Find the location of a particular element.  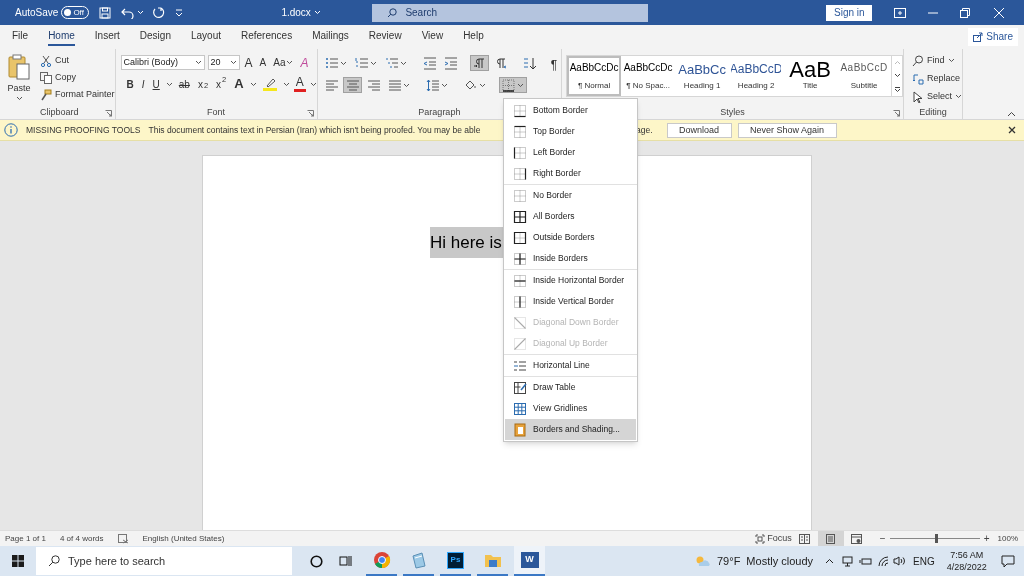

ribbon-tab: File is located at coordinates (20, 36).